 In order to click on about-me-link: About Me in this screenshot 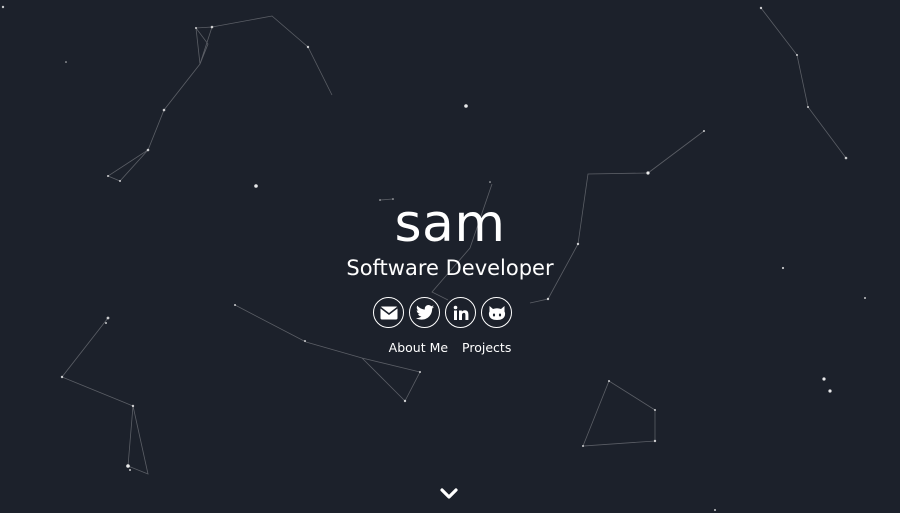, I will do `click(418, 347)`.